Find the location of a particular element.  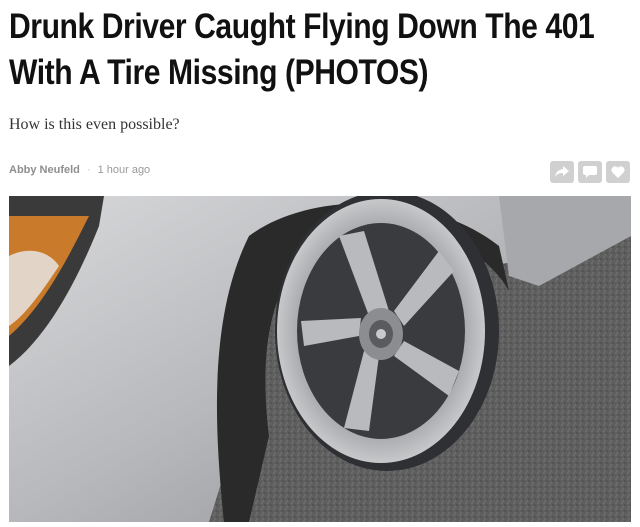

share-button is located at coordinates (562, 172).